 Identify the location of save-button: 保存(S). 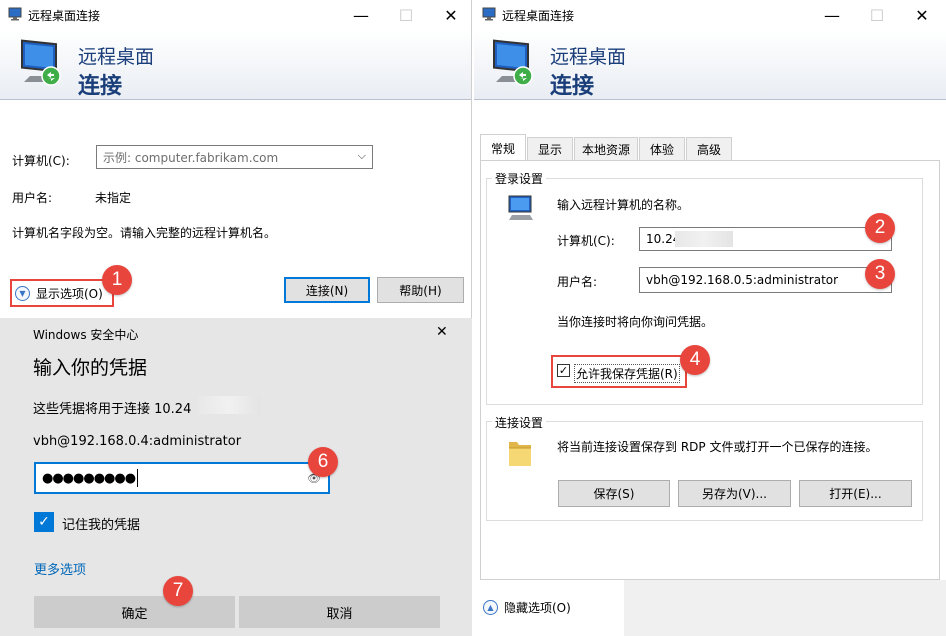
(614, 493).